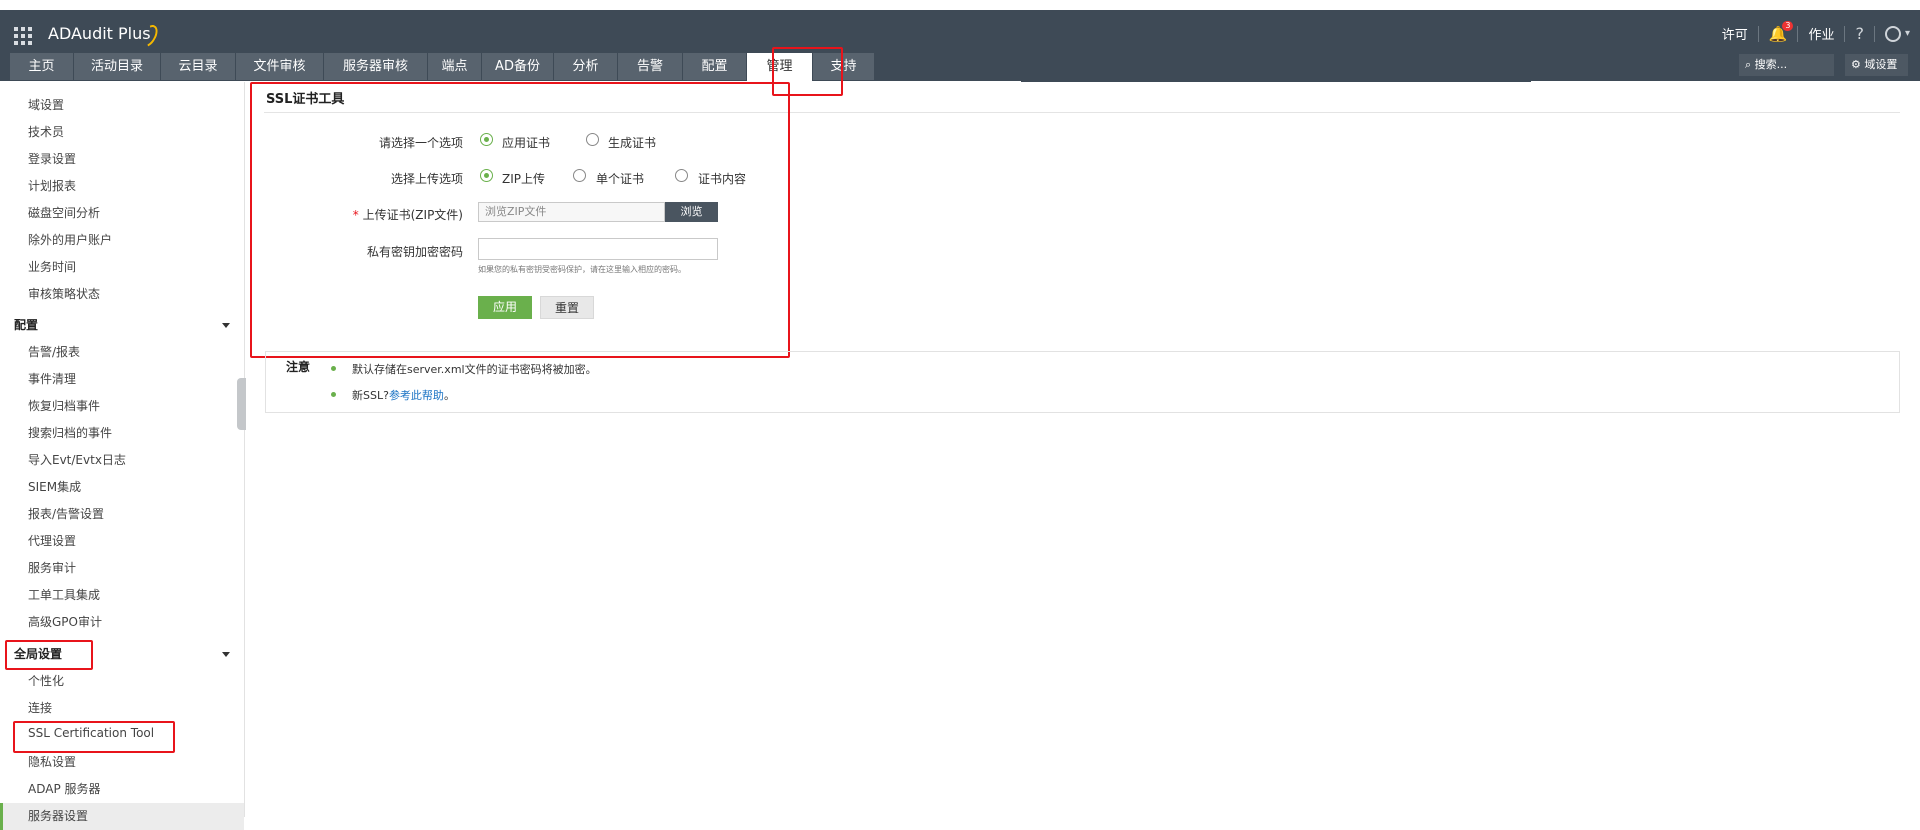 The height and width of the screenshot is (830, 1920). Describe the element at coordinates (117, 66) in the screenshot. I see `tab-active-directory: 活动目录` at that location.